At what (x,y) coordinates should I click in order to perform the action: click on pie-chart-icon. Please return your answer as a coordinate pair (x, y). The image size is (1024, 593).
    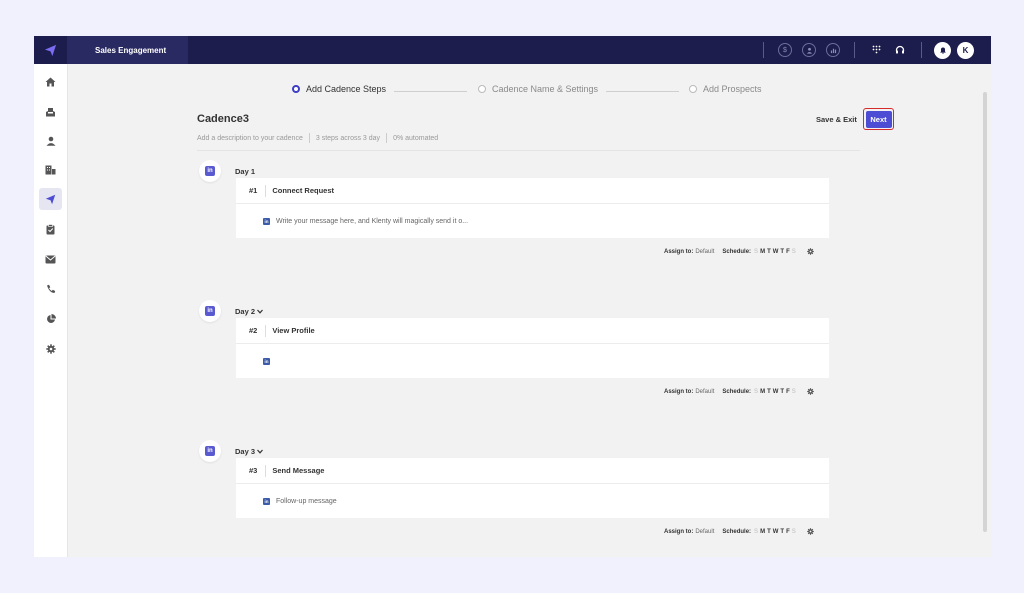
    Looking at the image, I should click on (51, 318).